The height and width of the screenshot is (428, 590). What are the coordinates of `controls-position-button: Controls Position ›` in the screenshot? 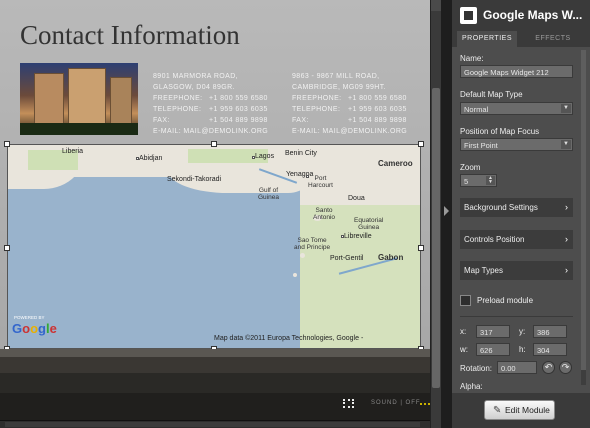 It's located at (516, 239).